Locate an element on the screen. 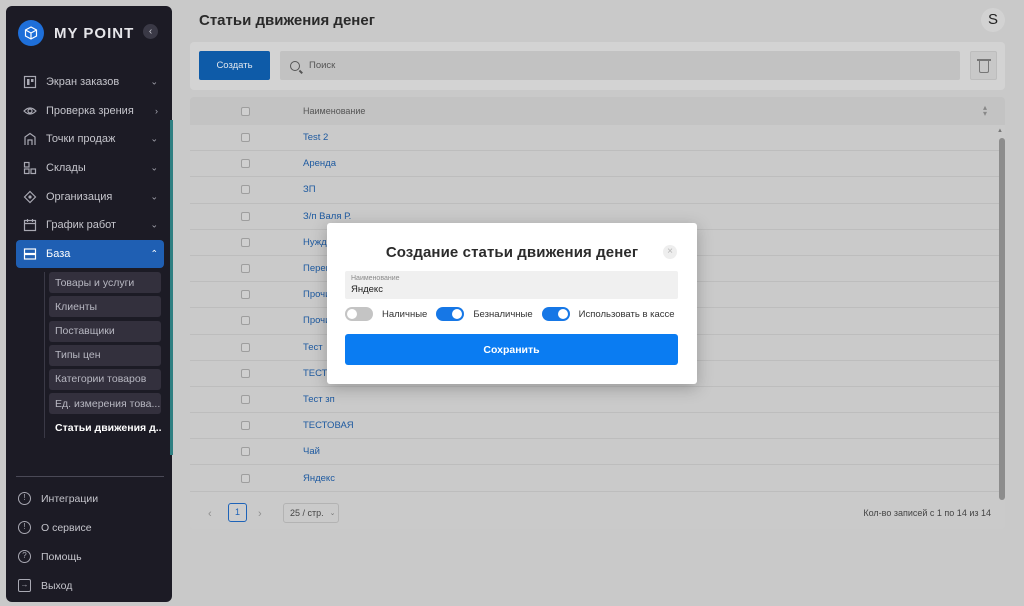 This screenshot has height=606, width=1024. sidebar-item-vision-check: Проверка зрения › is located at coordinates (90, 111).